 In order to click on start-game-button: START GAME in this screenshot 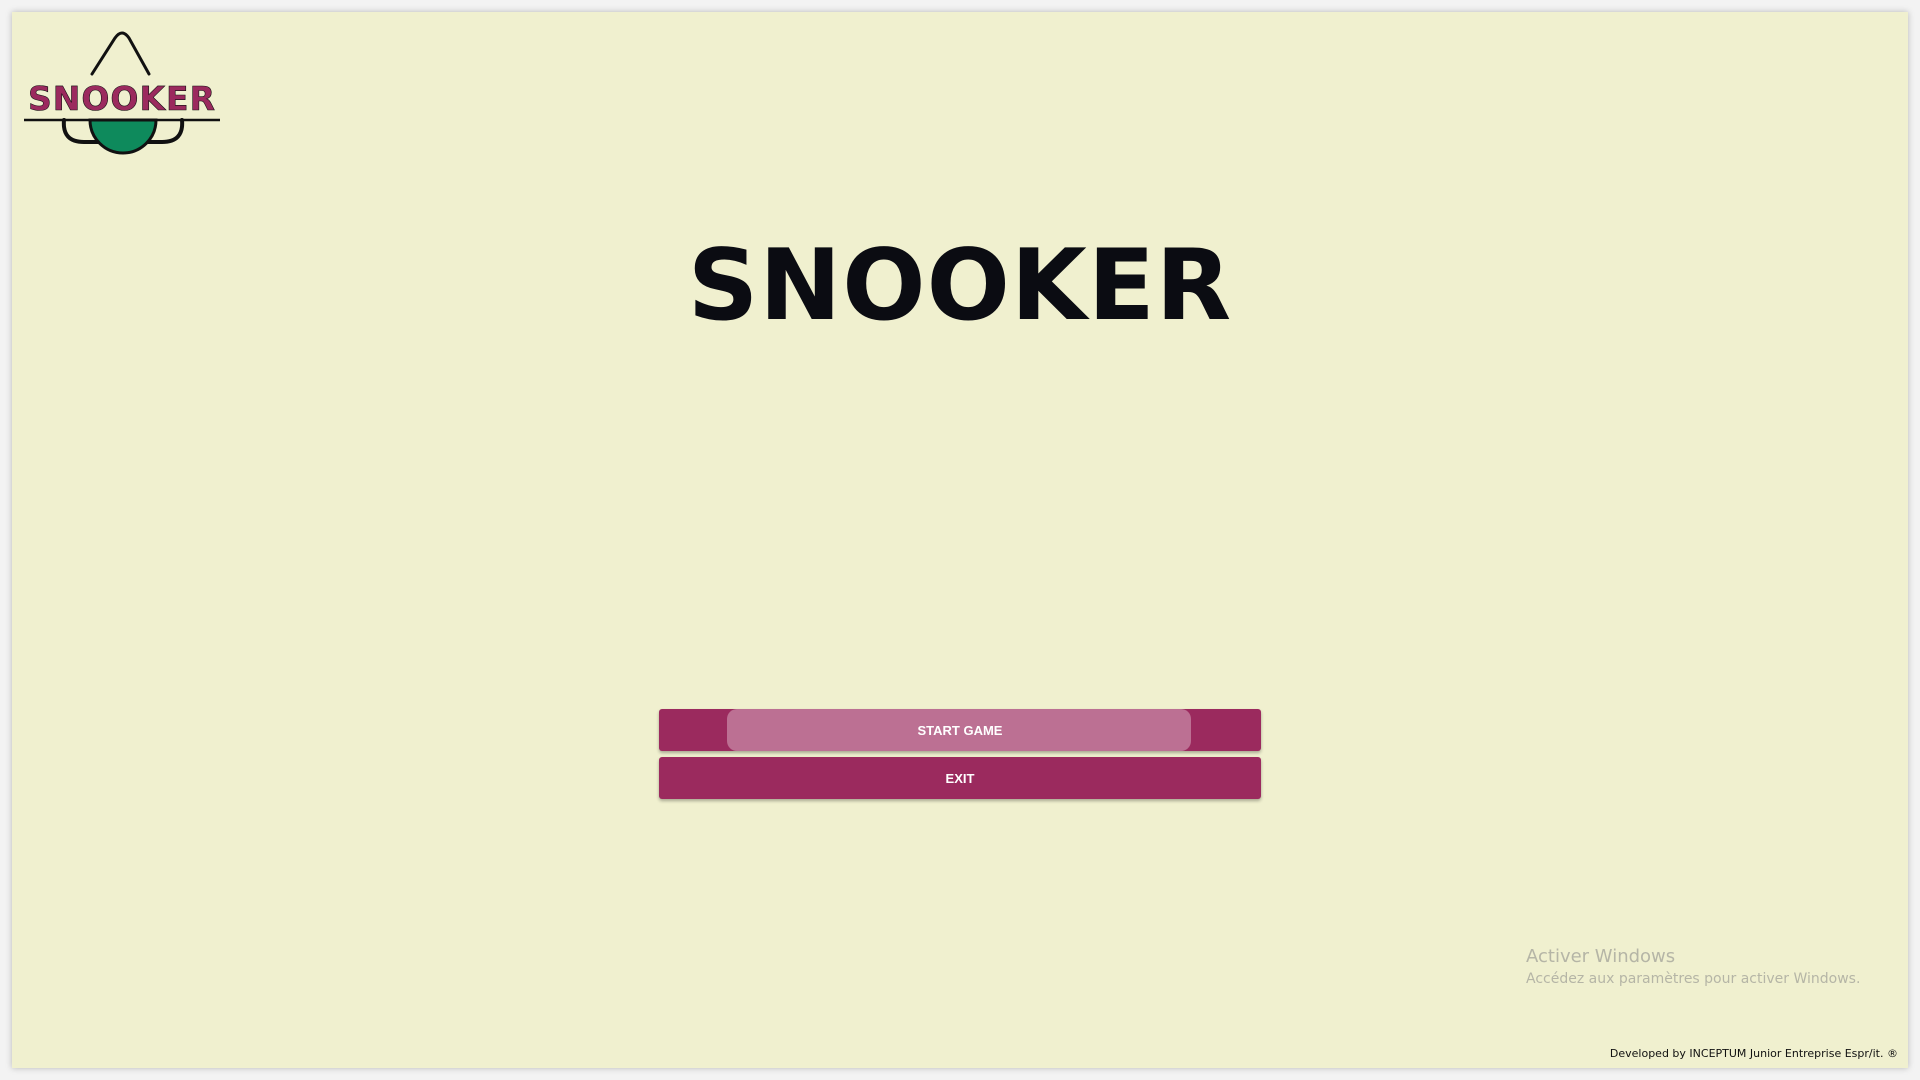, I will do `click(960, 730)`.